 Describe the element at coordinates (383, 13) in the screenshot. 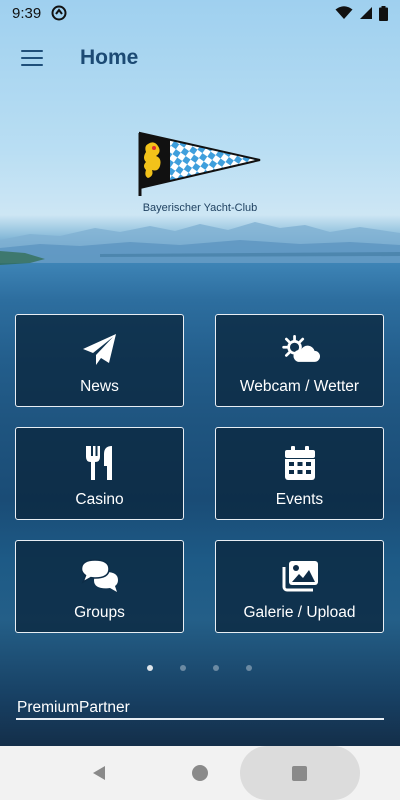

I see `battery-icon` at that location.